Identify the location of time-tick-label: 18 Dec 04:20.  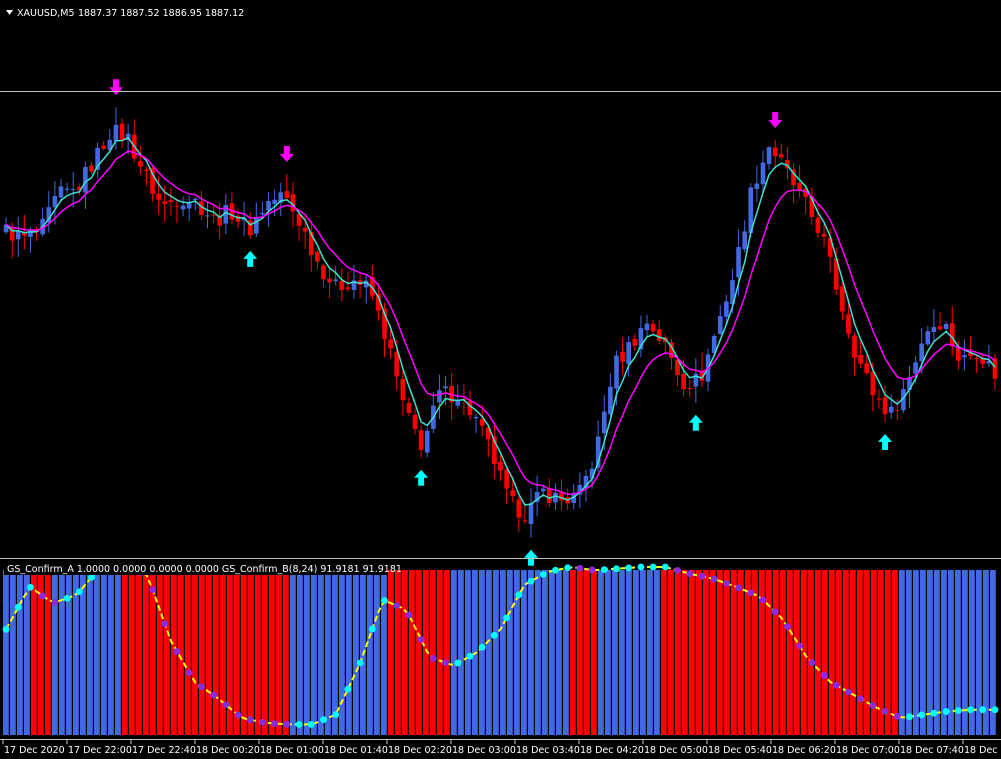
(612, 750).